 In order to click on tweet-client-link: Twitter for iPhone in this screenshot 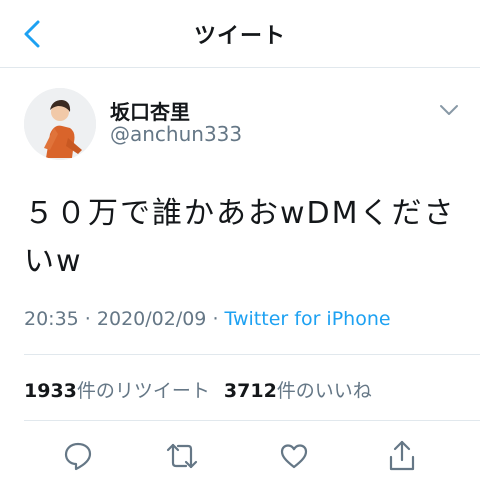, I will do `click(308, 319)`.